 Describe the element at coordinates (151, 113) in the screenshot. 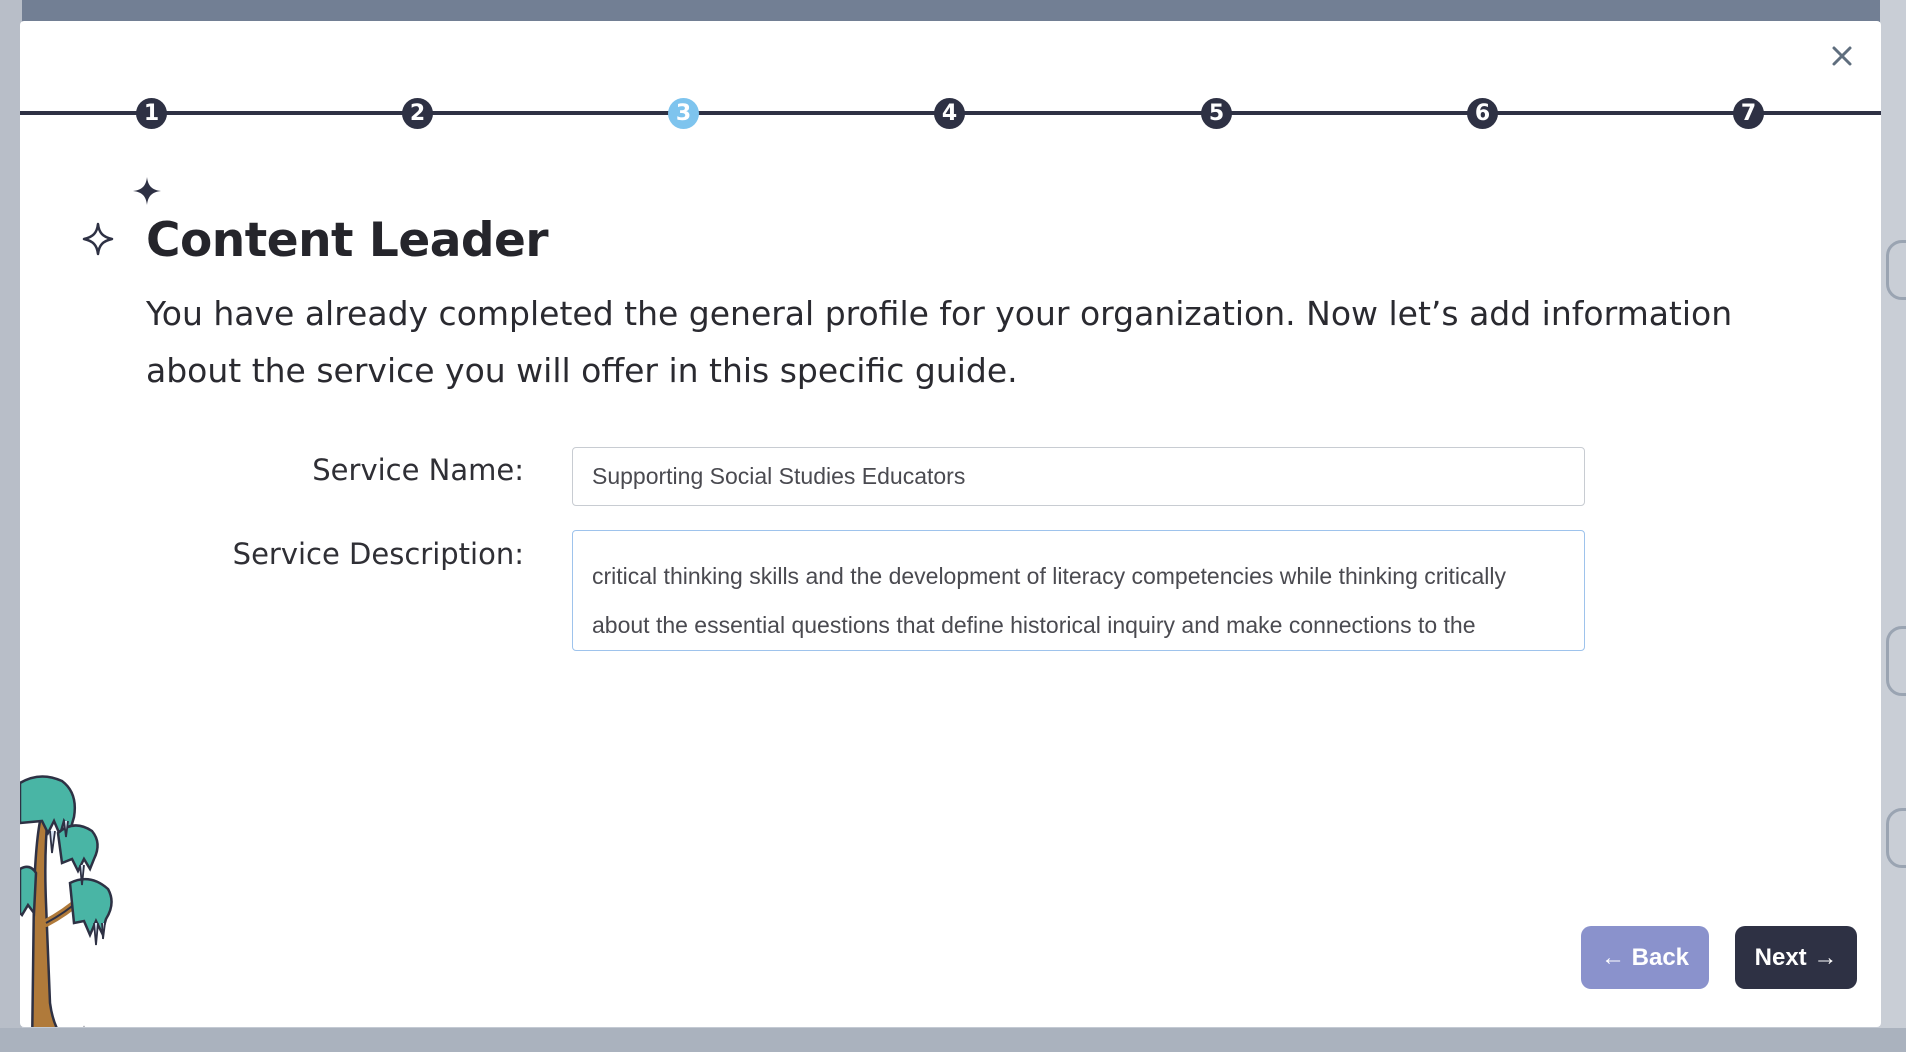

I see `step-1: 1` at that location.